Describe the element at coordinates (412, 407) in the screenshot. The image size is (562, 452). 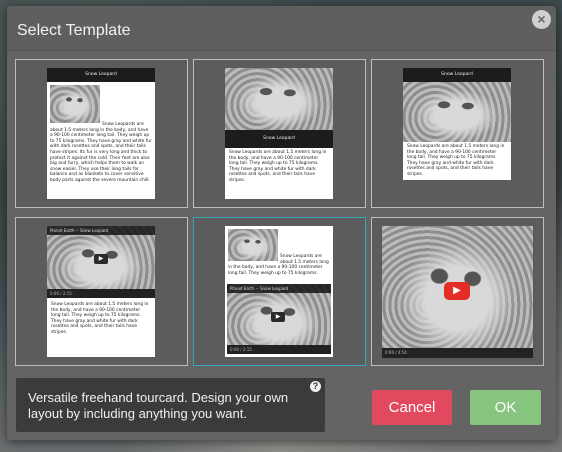
I see `cancel-button: Cancel` at that location.